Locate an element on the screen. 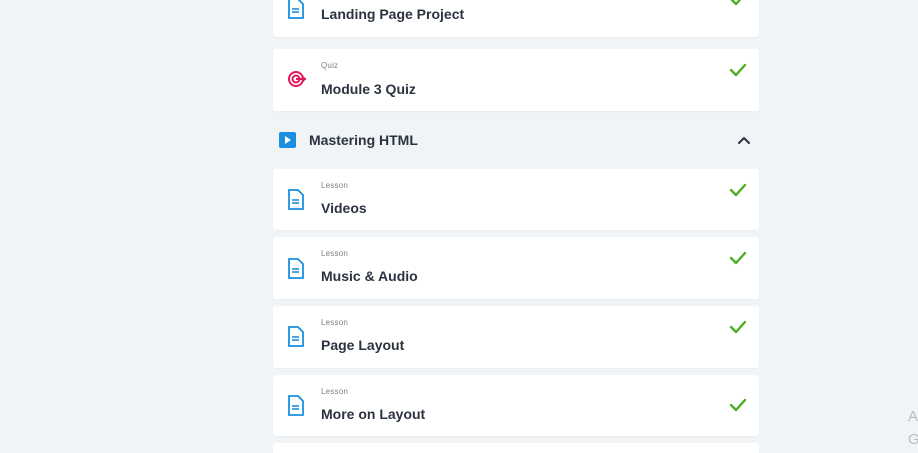  course-item-videos: Lesson Videos is located at coordinates (516, 199).